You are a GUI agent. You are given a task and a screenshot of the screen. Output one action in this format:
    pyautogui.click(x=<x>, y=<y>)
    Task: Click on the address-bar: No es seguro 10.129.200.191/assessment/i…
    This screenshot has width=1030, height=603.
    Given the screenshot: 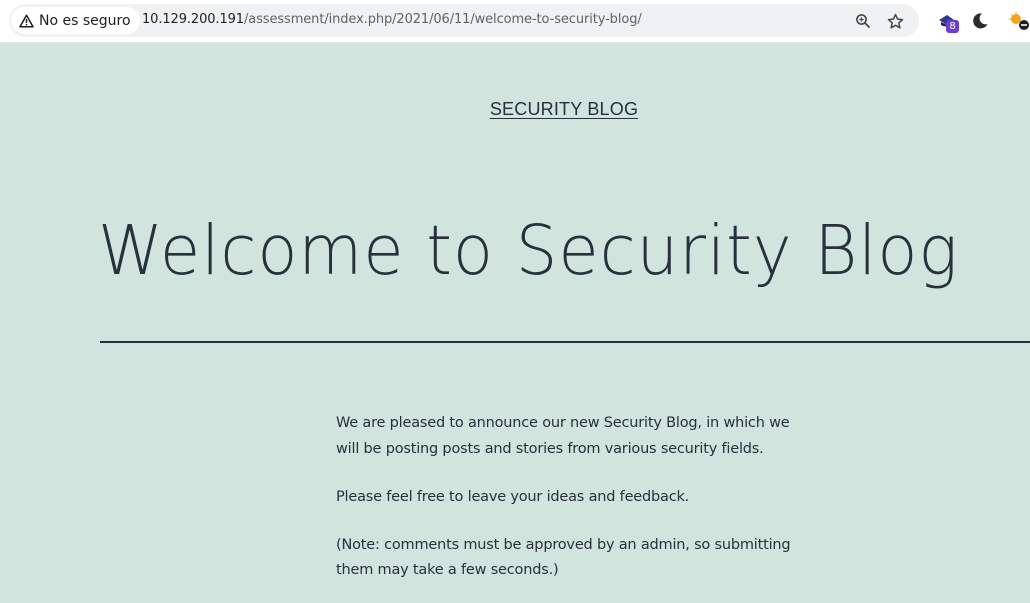 What is the action you would take?
    pyautogui.click(x=464, y=20)
    